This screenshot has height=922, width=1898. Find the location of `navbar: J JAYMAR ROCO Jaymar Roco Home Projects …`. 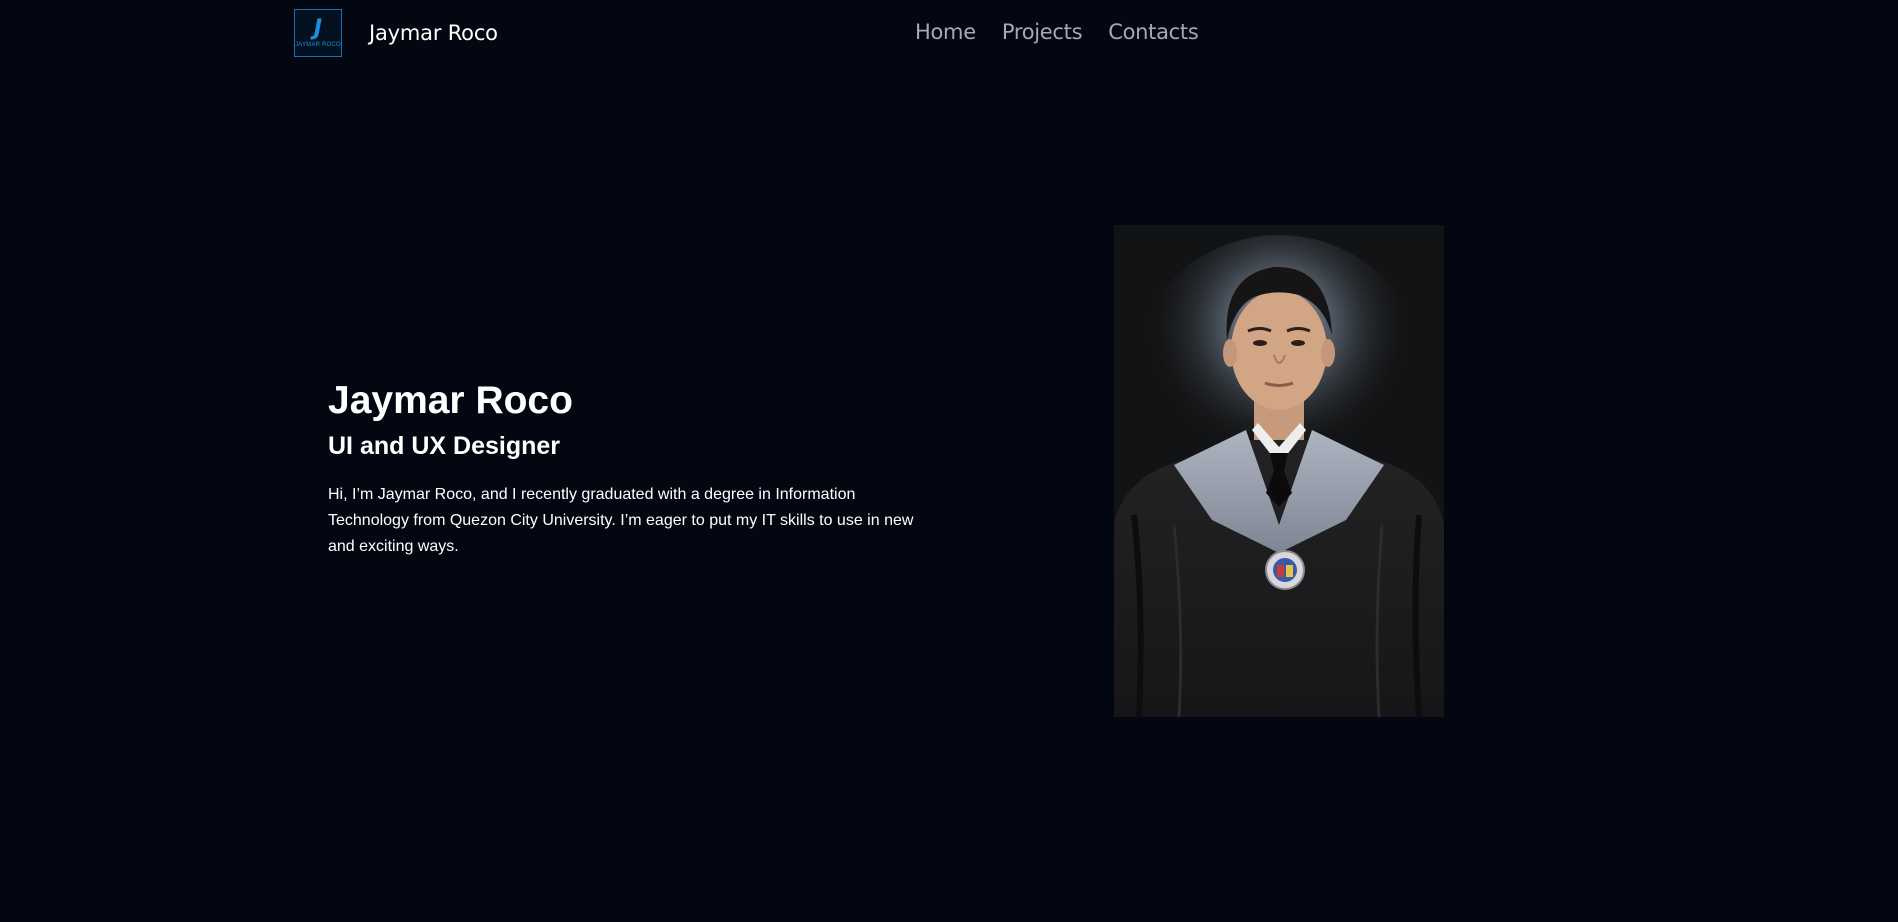

navbar: J JAYMAR ROCO Jaymar Roco Home Projects … is located at coordinates (949, 35).